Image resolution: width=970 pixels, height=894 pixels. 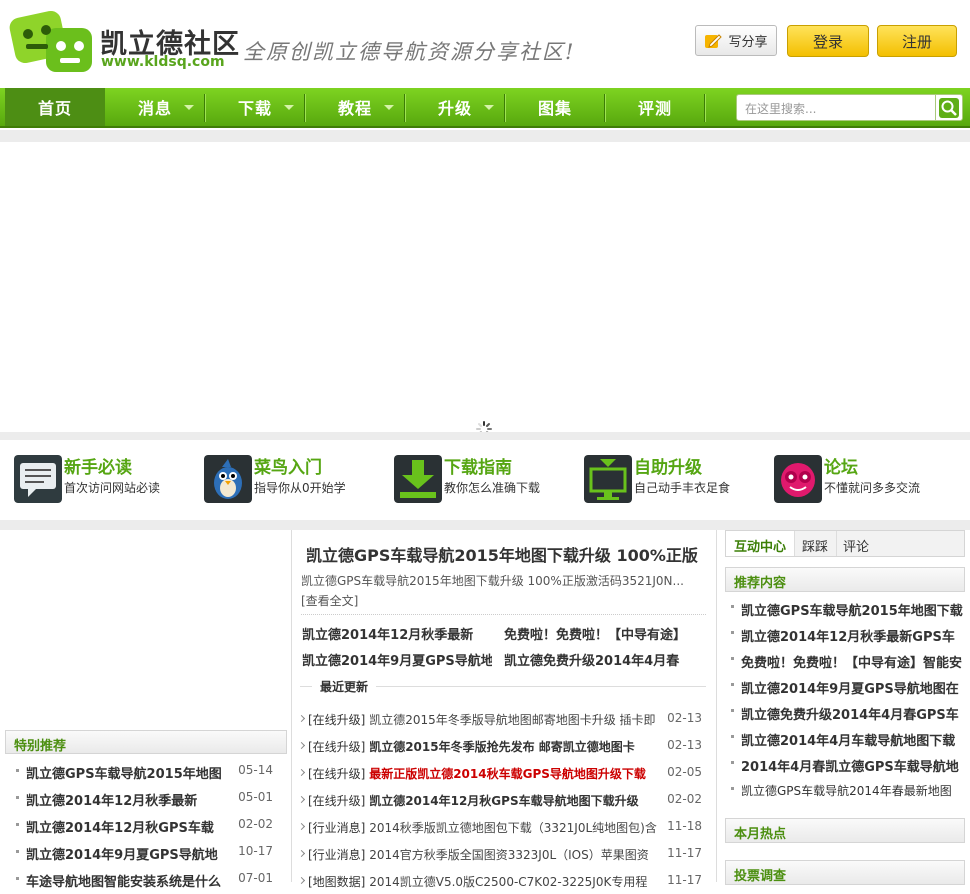 I want to click on vote-heading: 投票调查, so click(x=845, y=872).